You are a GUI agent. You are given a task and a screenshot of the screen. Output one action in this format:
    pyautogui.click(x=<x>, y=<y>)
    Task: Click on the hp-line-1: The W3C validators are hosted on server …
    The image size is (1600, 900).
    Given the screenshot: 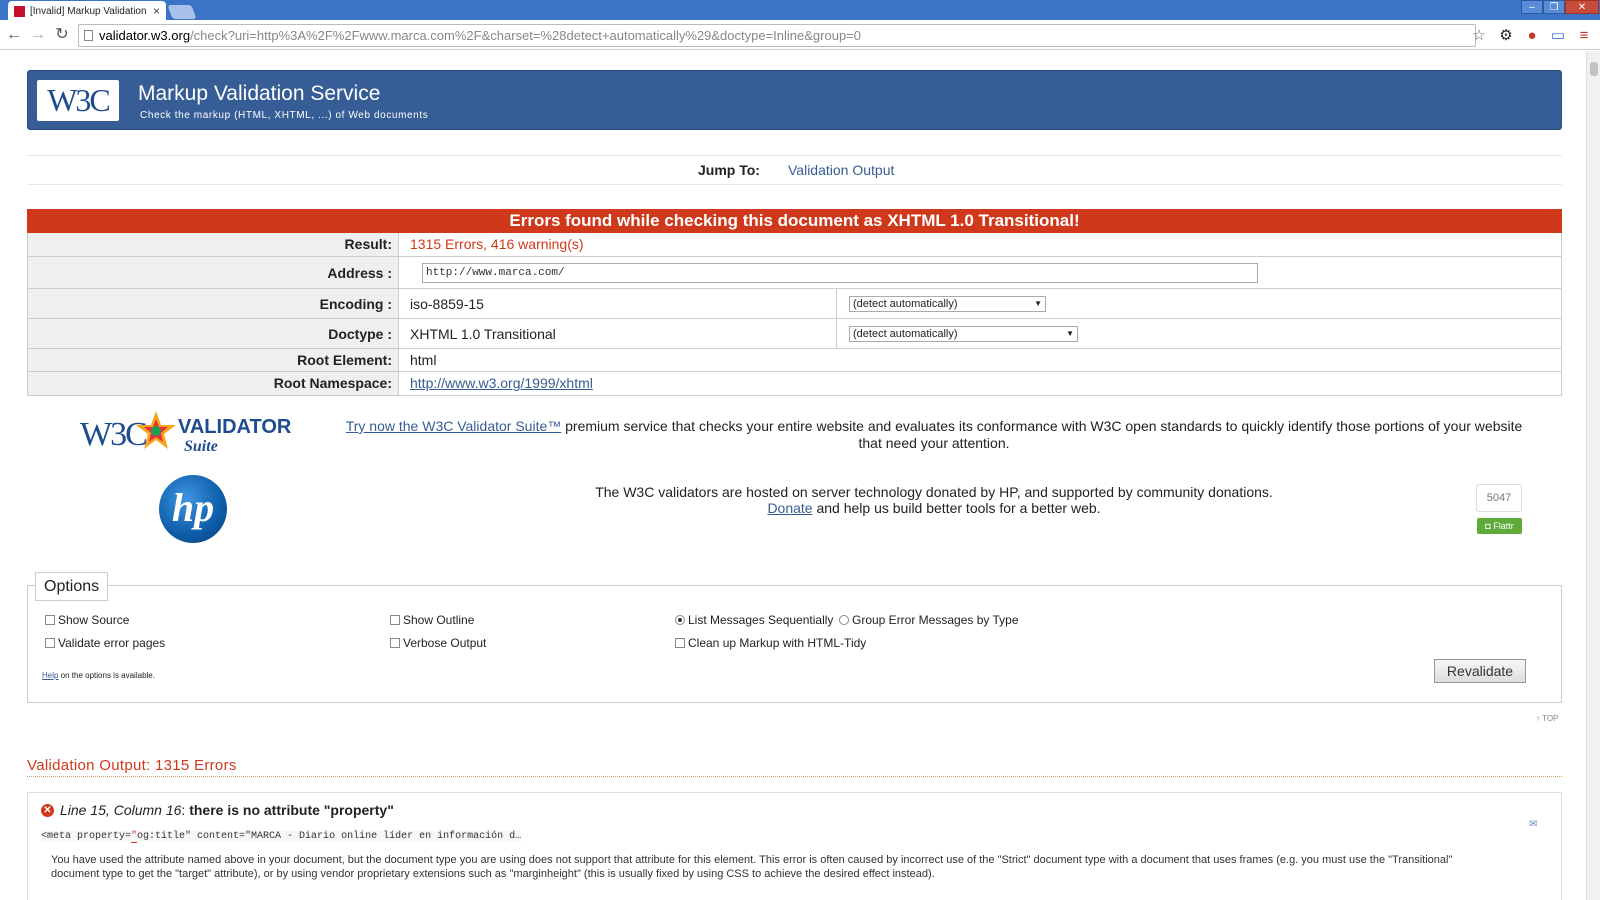 What is the action you would take?
    pyautogui.click(x=934, y=492)
    